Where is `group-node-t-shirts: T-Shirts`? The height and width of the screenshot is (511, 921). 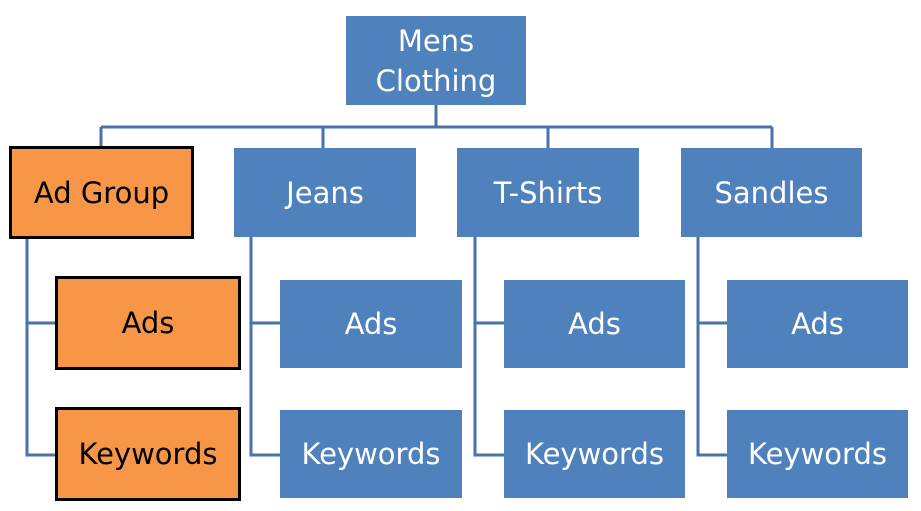 group-node-t-shirts: T-Shirts is located at coordinates (548, 192).